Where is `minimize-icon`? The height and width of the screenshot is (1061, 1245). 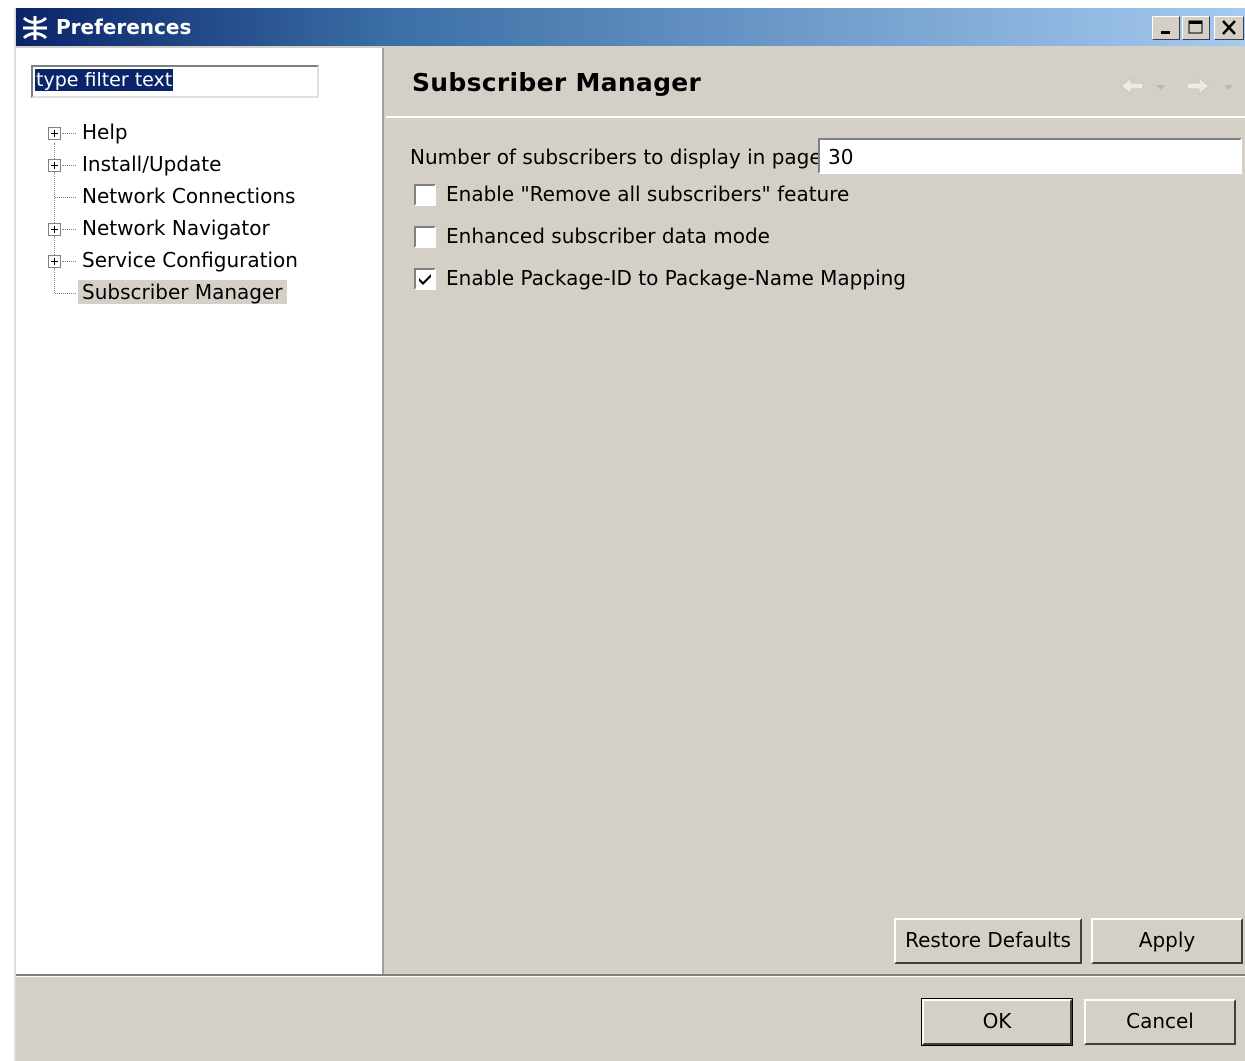 minimize-icon is located at coordinates (1165, 32).